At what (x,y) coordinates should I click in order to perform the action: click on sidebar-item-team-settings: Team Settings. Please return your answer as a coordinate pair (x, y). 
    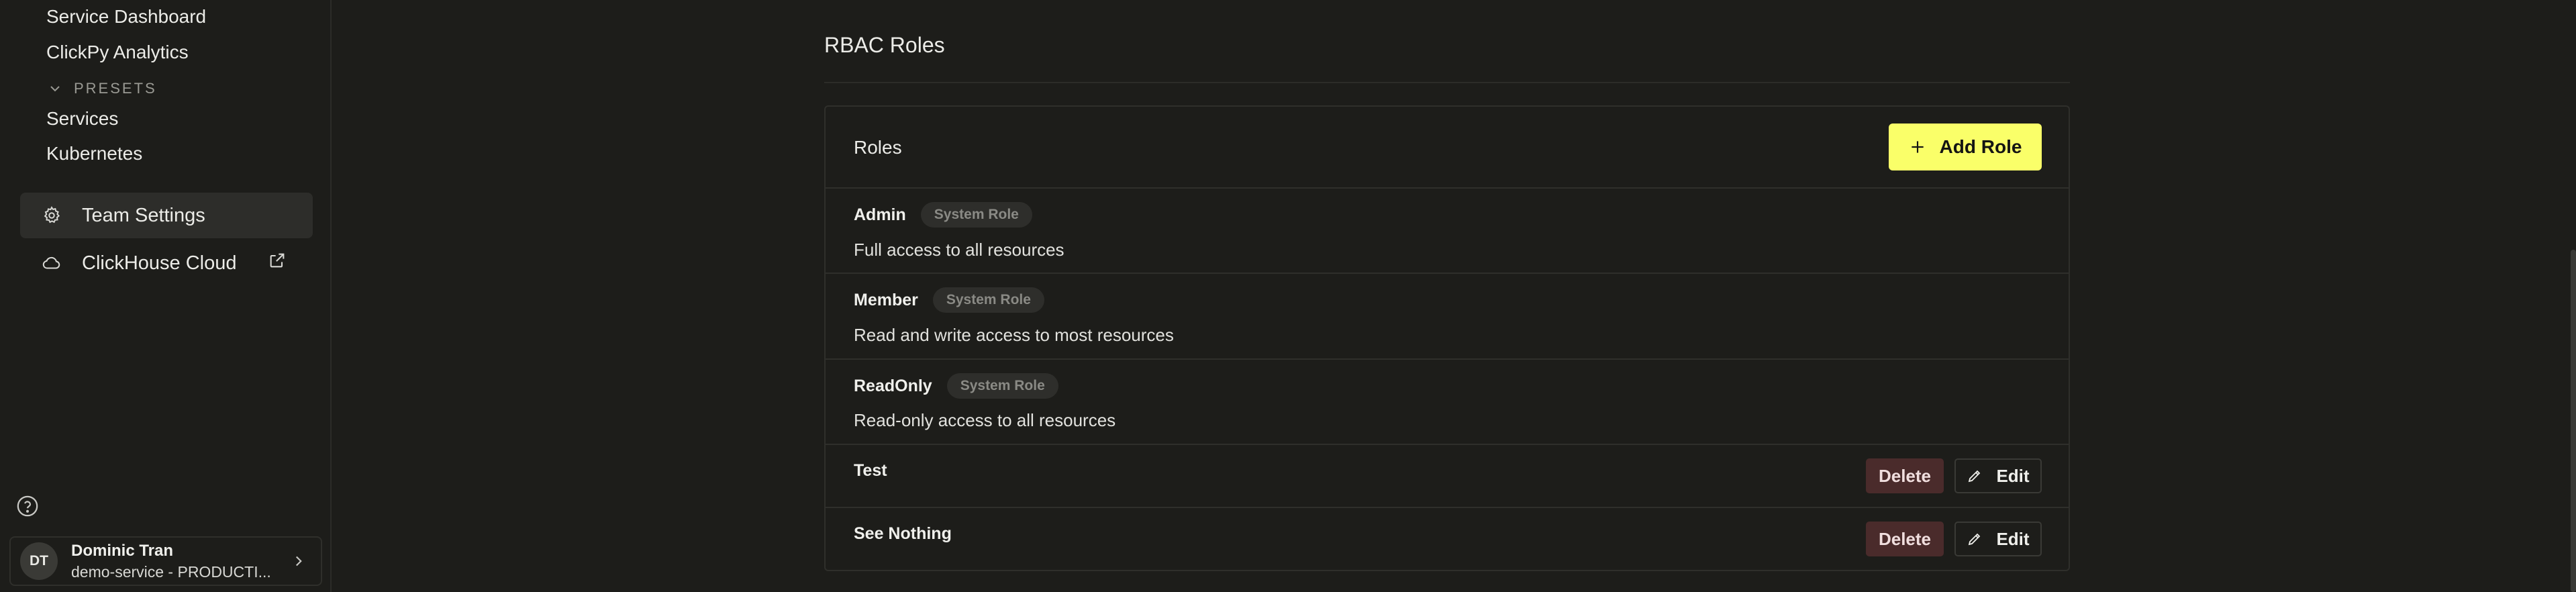
    Looking at the image, I should click on (166, 216).